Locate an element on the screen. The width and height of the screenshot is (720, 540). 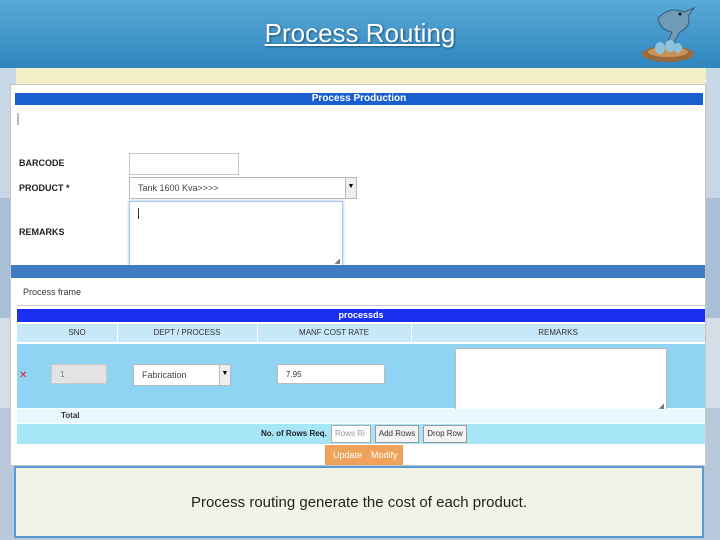
resize-handle-icon: ◢ is located at coordinates (337, 261).